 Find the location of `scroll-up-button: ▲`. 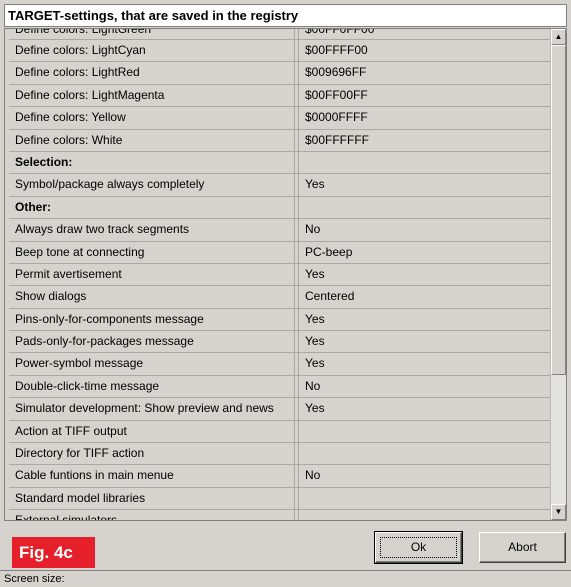

scroll-up-button: ▲ is located at coordinates (558, 37).